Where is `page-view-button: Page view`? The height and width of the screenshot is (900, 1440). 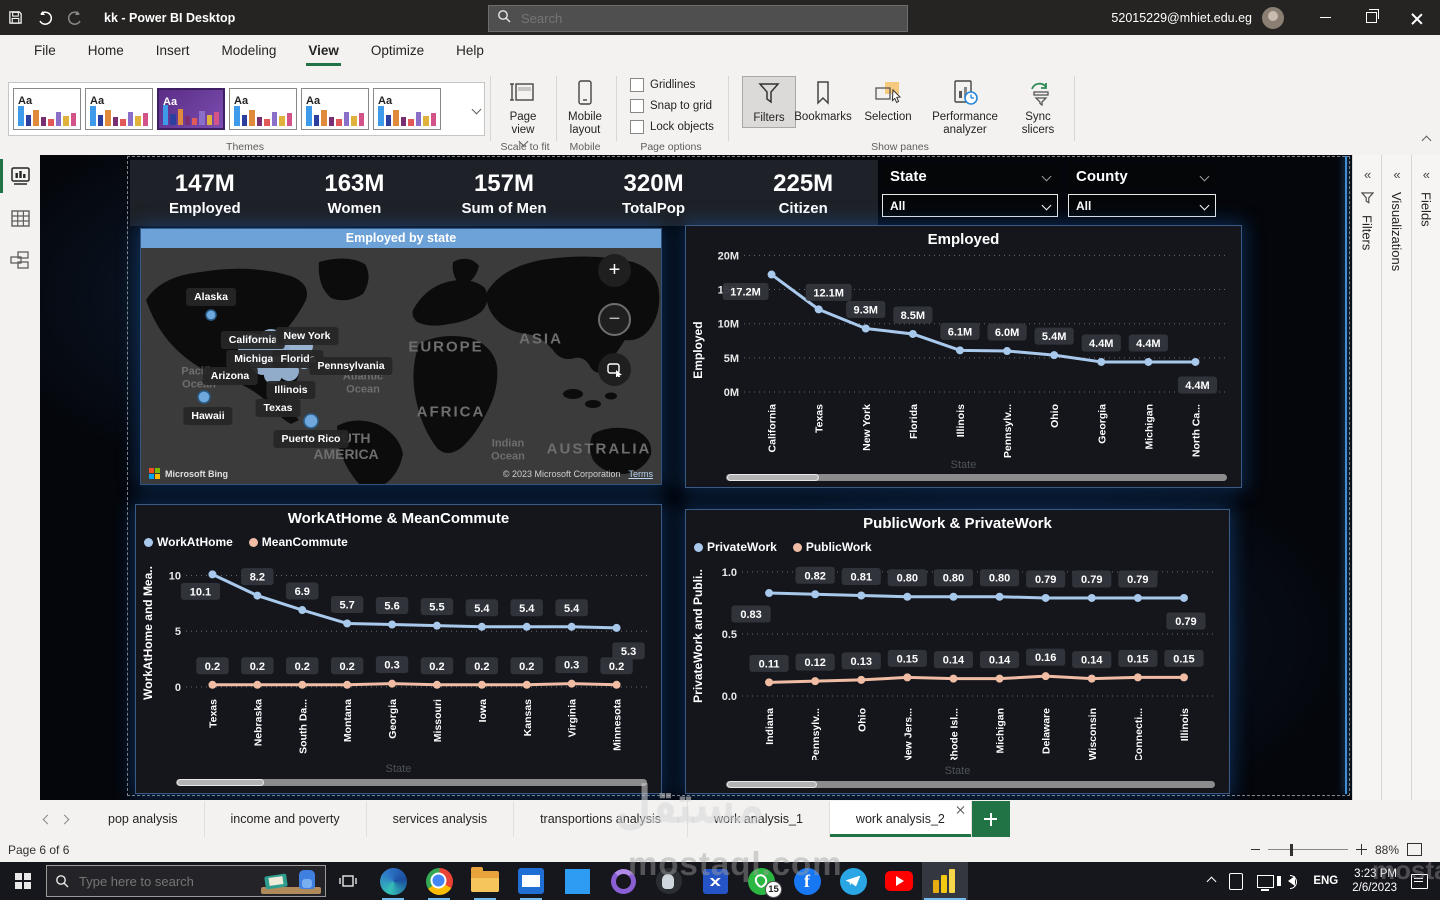
page-view-button: Page view is located at coordinates (523, 112).